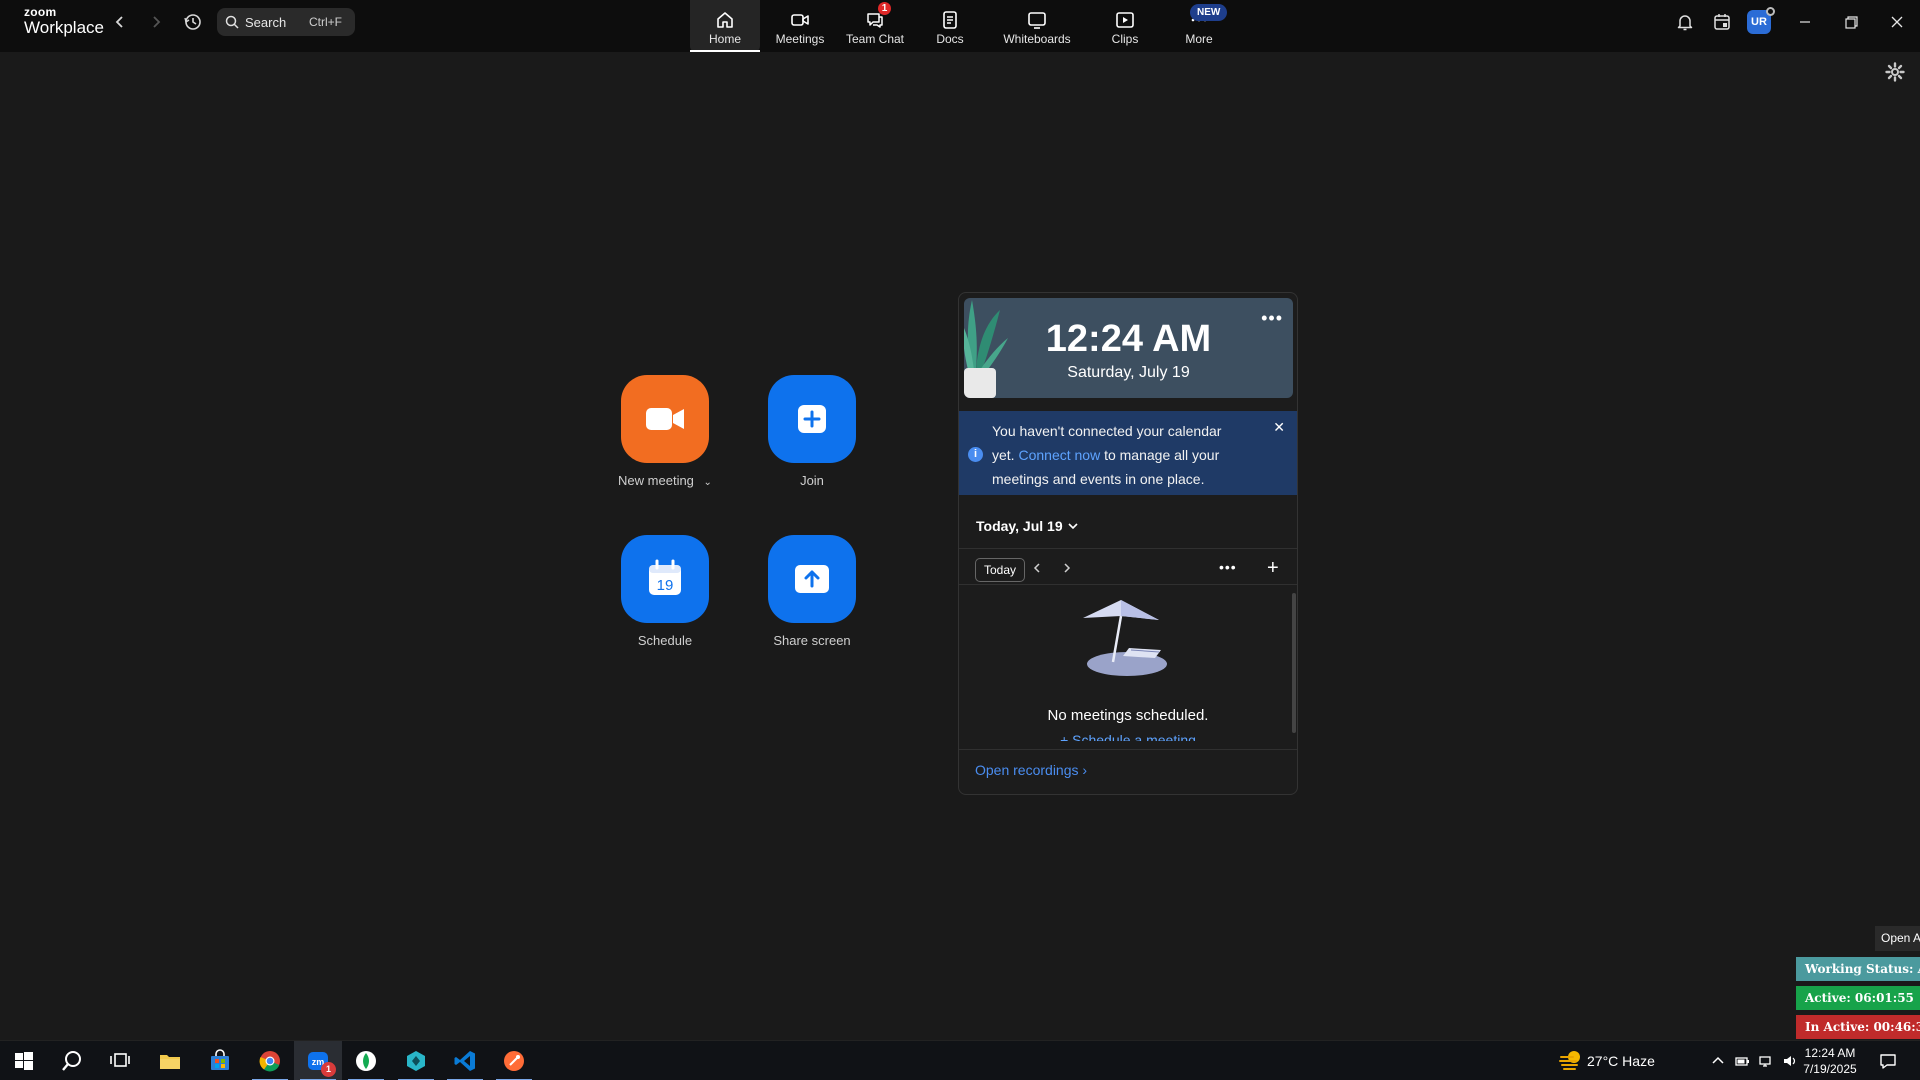 Image resolution: width=1920 pixels, height=1080 pixels. What do you see at coordinates (875, 39) in the screenshot?
I see `tab-team-chat-label: Team Chat` at bounding box center [875, 39].